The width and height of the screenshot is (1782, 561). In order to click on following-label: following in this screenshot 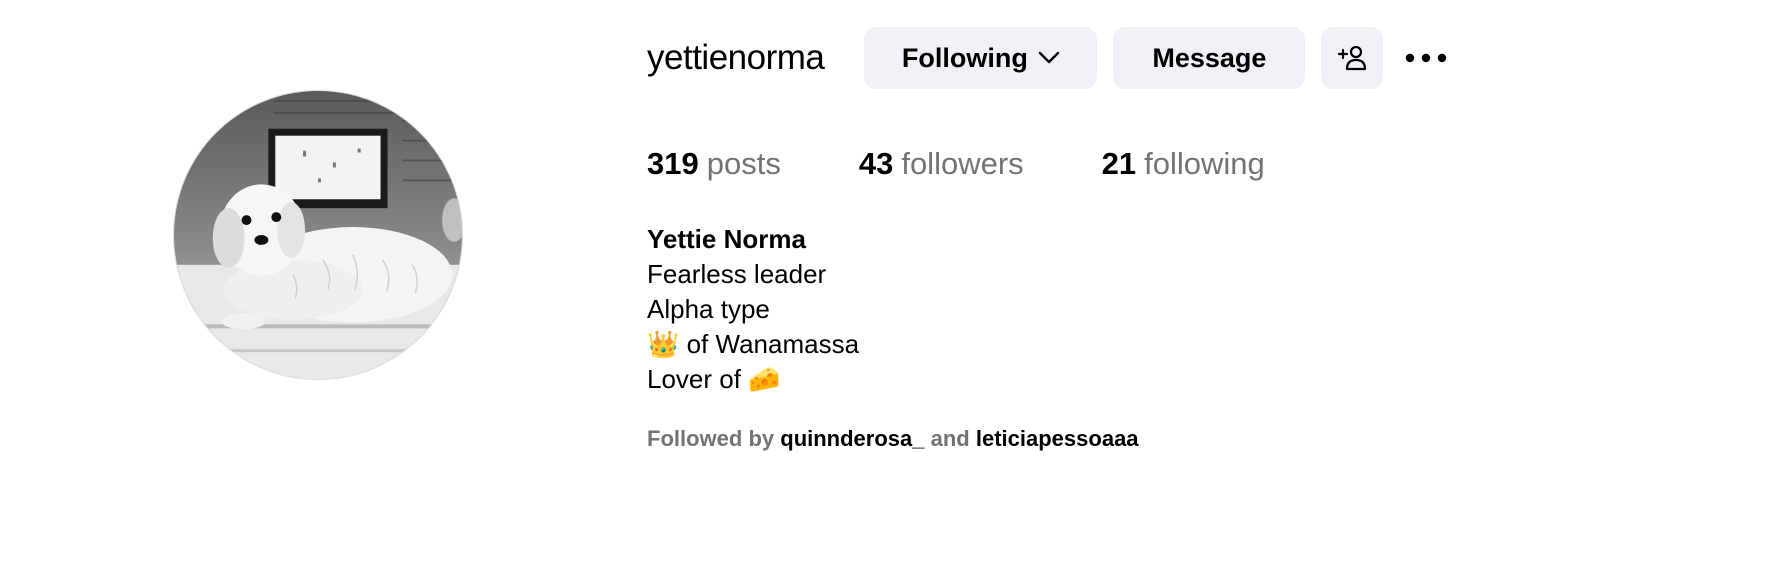, I will do `click(1204, 163)`.